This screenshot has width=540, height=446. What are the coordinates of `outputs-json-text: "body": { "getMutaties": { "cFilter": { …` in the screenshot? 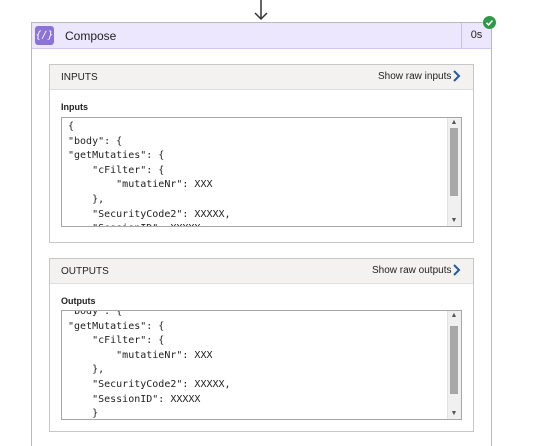 It's located at (149, 365).